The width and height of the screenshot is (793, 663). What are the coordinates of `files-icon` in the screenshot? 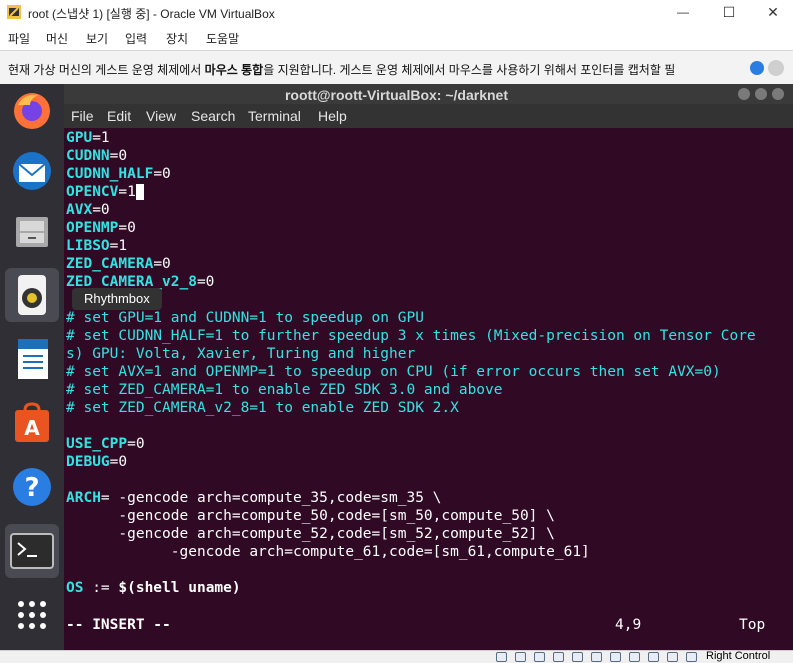 It's located at (32, 231).